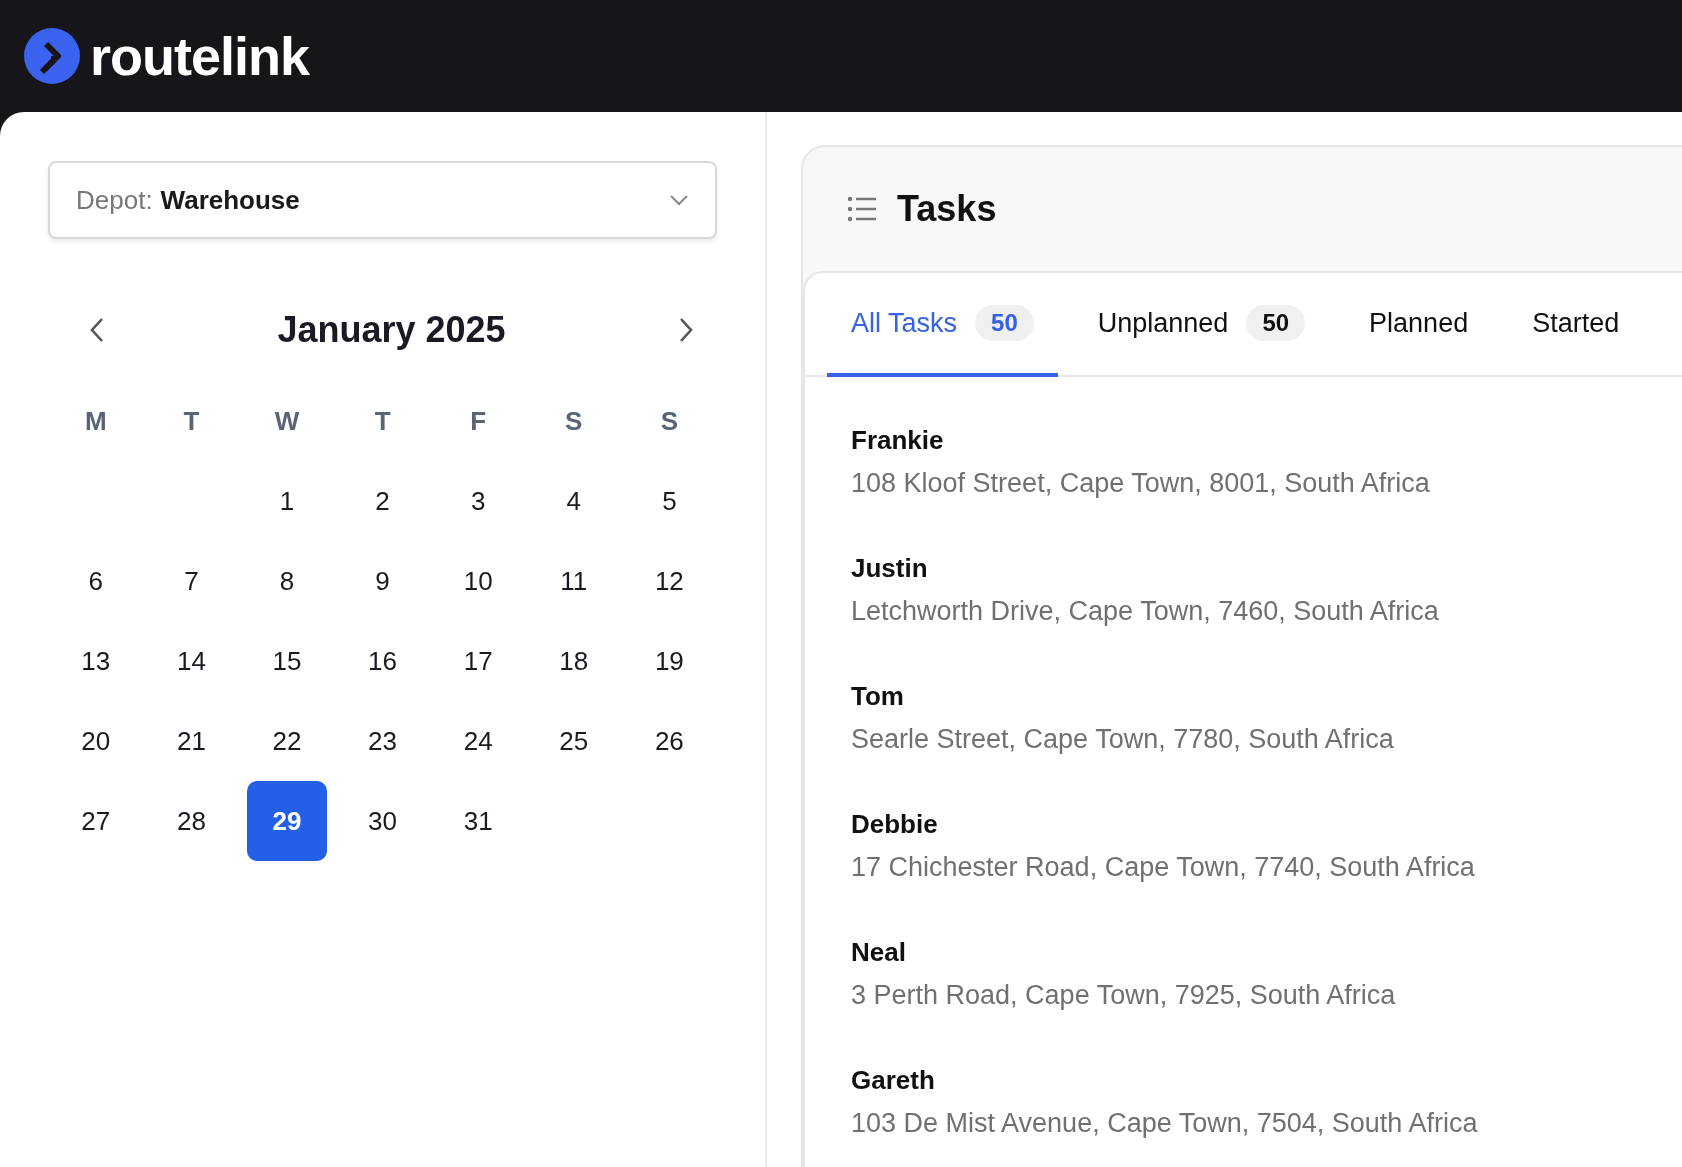 This screenshot has height=1167, width=1682. What do you see at coordinates (382, 200) in the screenshot?
I see `depot-dropdown: Depot: Warehouse` at bounding box center [382, 200].